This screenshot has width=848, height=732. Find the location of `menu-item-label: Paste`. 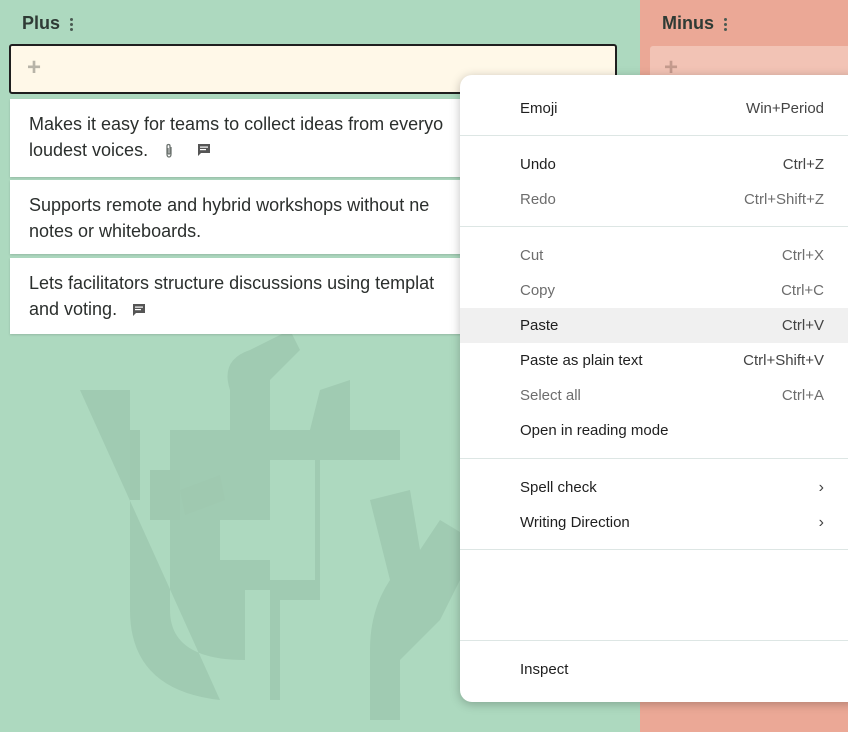

menu-item-label: Paste is located at coordinates (539, 325).